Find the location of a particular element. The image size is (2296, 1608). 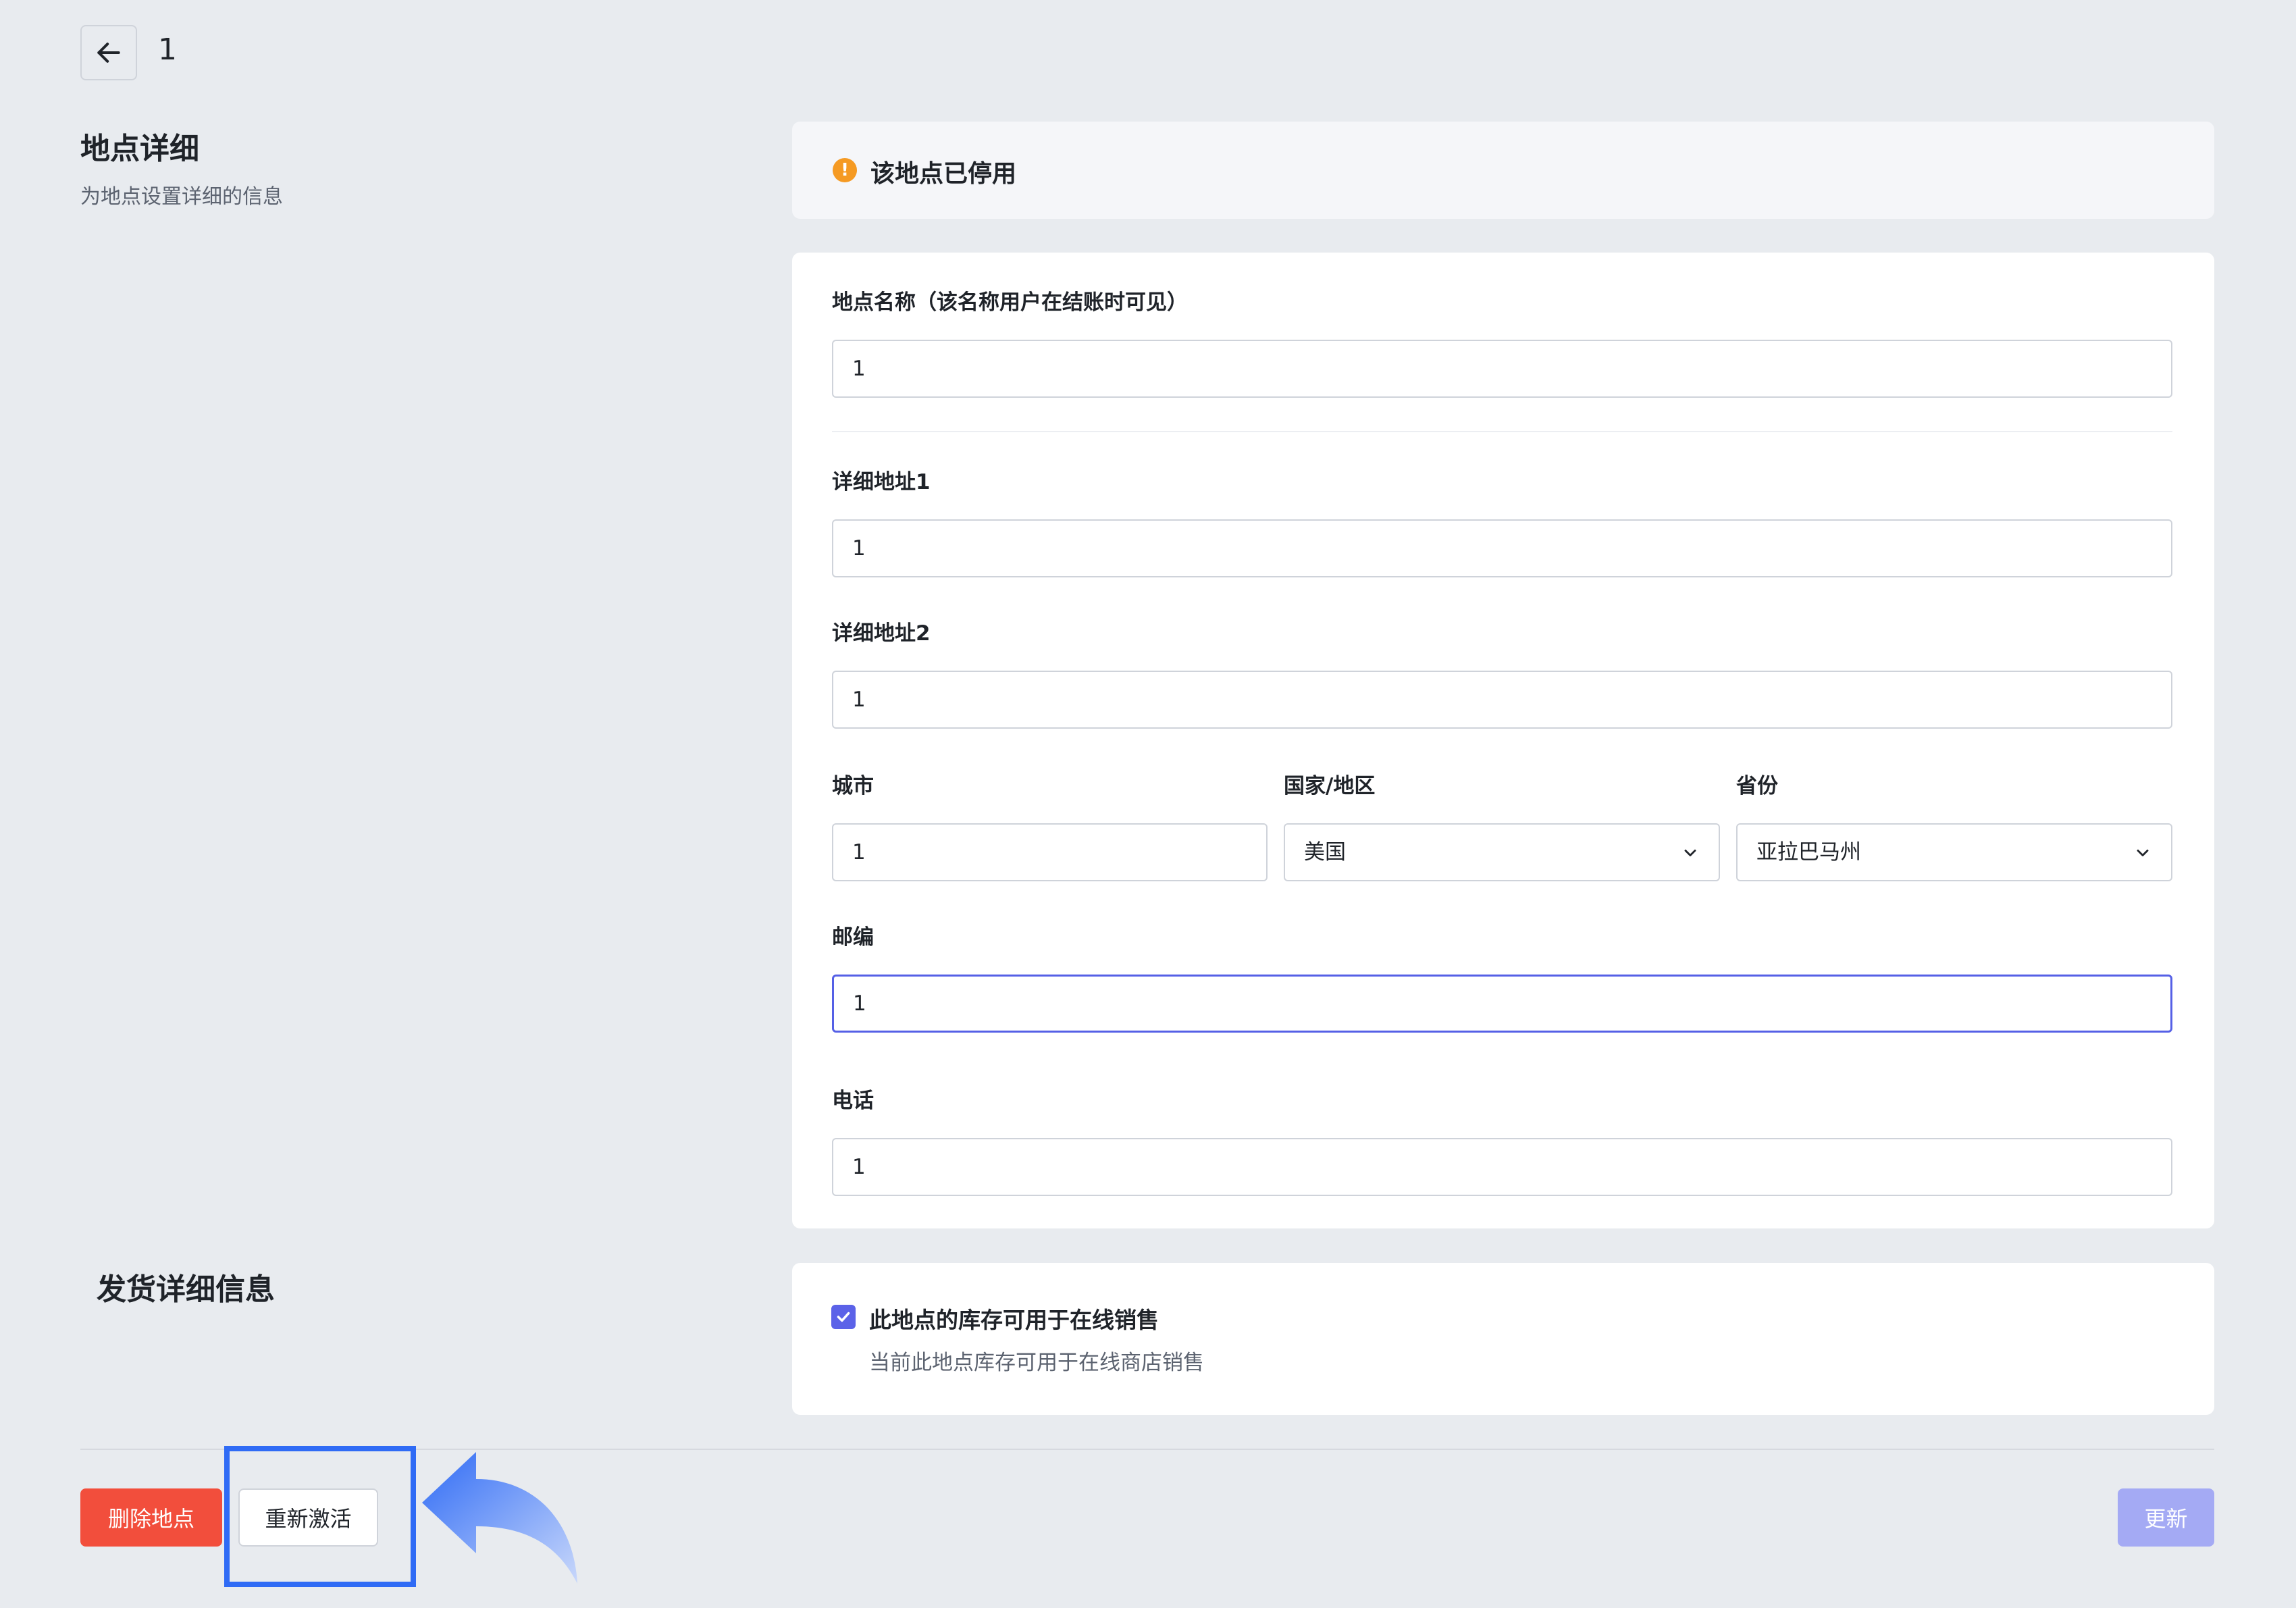

province-select: 亚拉巴马州 is located at coordinates (1954, 852).